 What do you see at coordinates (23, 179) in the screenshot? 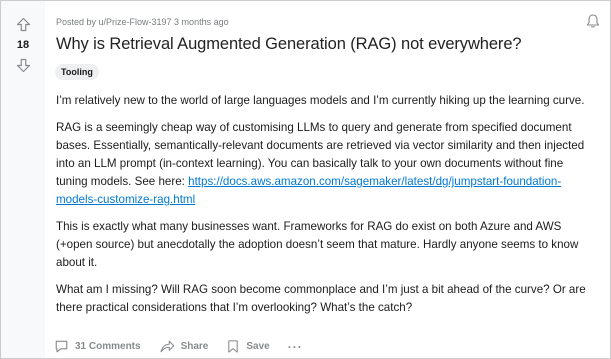
I see `vote-column: 18` at bounding box center [23, 179].